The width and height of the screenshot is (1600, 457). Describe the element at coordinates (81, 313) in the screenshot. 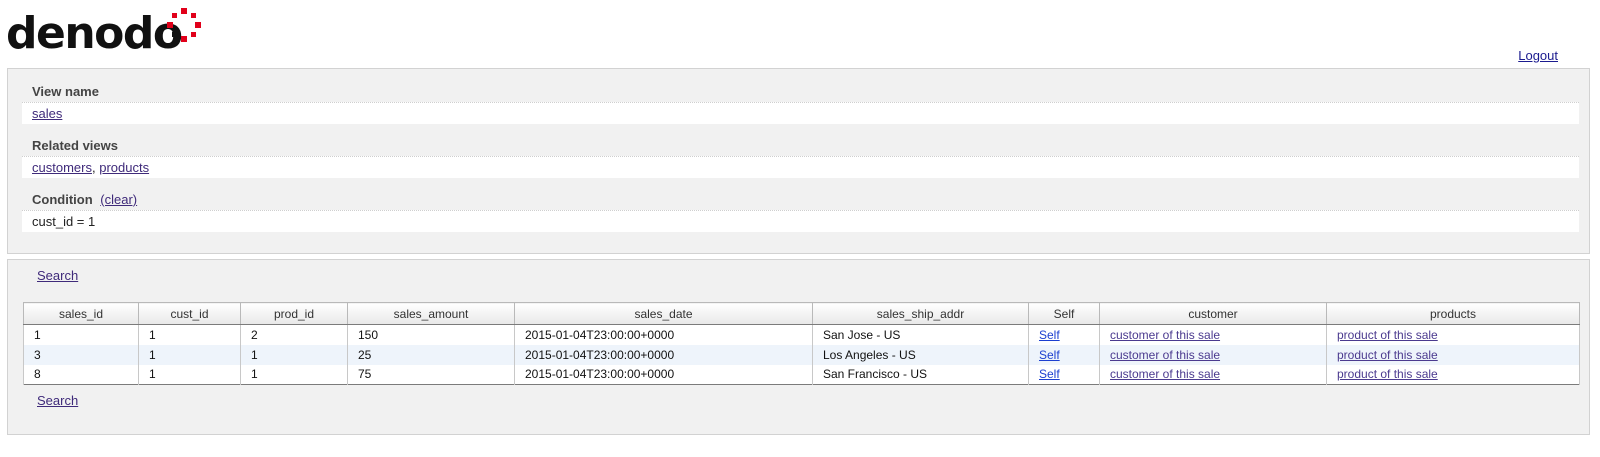

I see `column-header-sales-id: sales_id` at that location.